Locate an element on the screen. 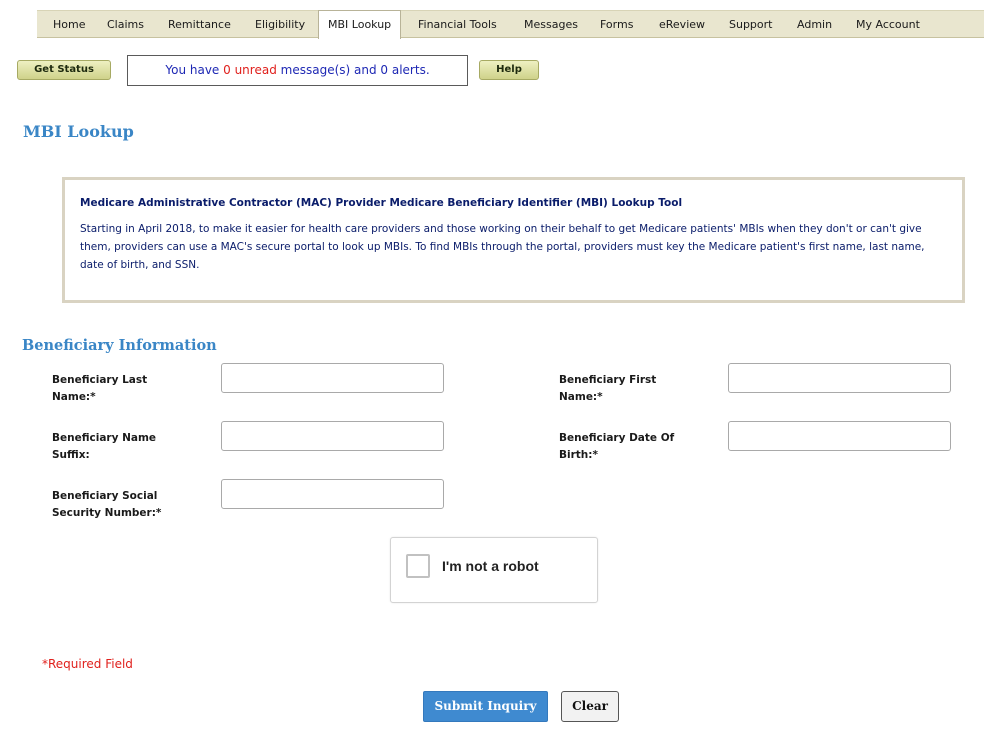  submit-inquiry-button: Submit Inquiry is located at coordinates (485, 706).